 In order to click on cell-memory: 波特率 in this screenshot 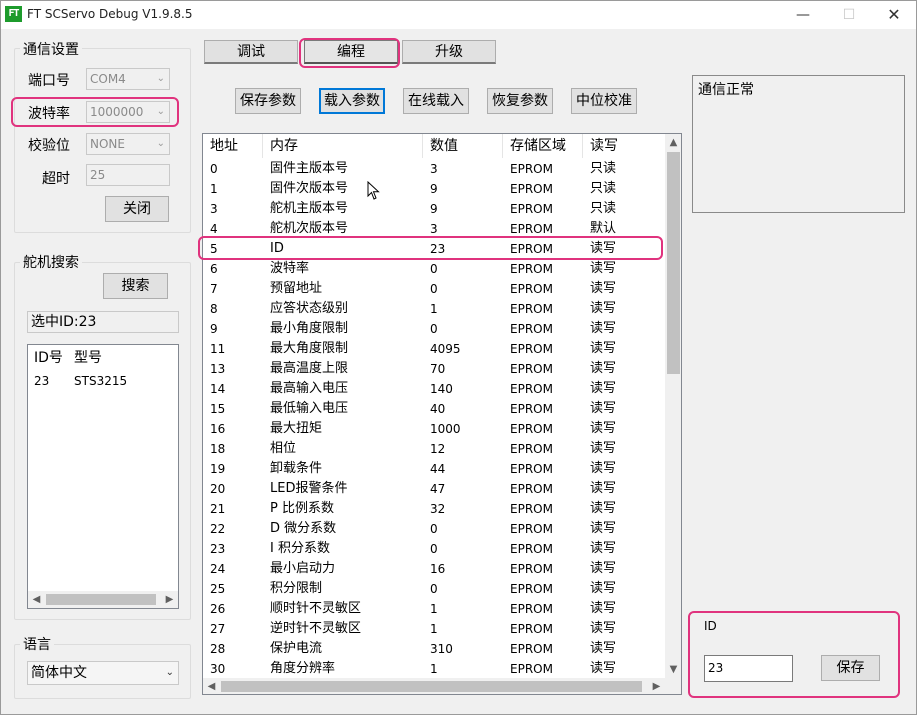, I will do `click(343, 269)`.